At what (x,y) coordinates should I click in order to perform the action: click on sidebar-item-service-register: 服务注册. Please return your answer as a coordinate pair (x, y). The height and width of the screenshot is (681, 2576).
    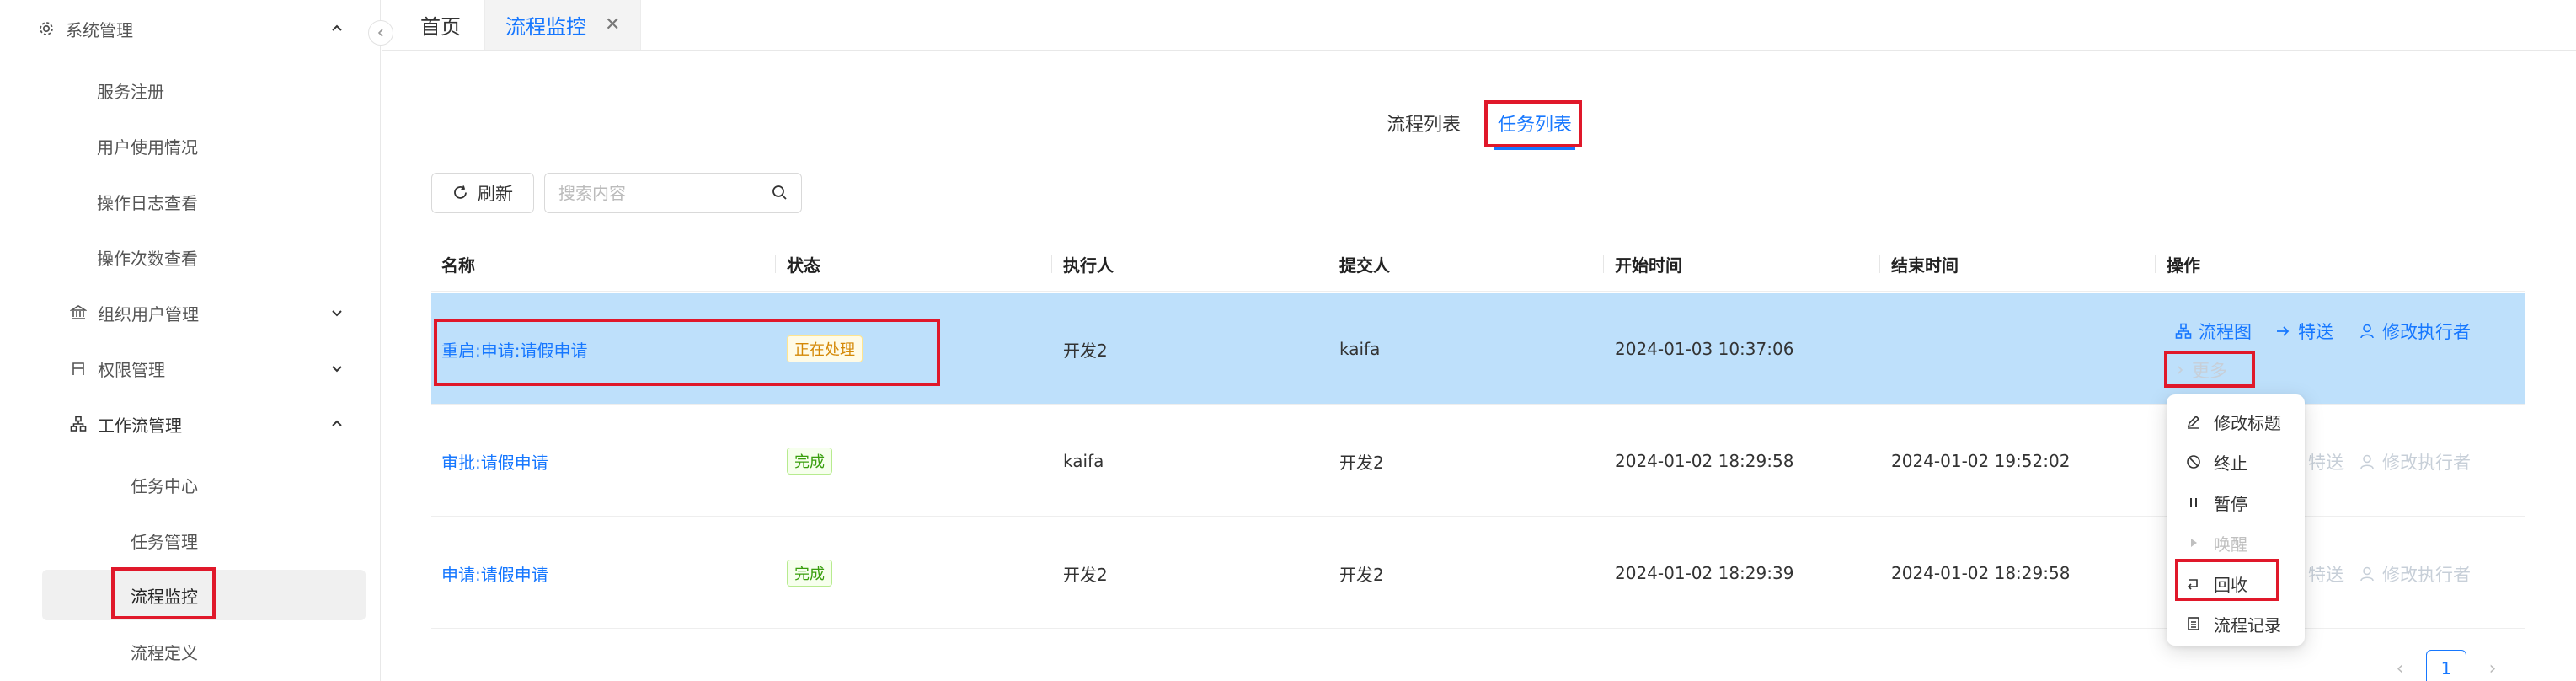
    Looking at the image, I should click on (190, 90).